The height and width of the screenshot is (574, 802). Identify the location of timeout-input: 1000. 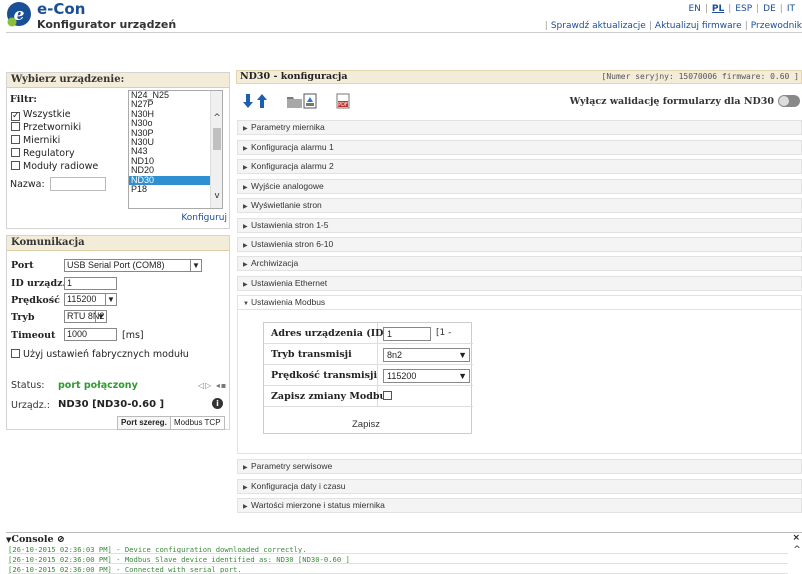
(90, 334).